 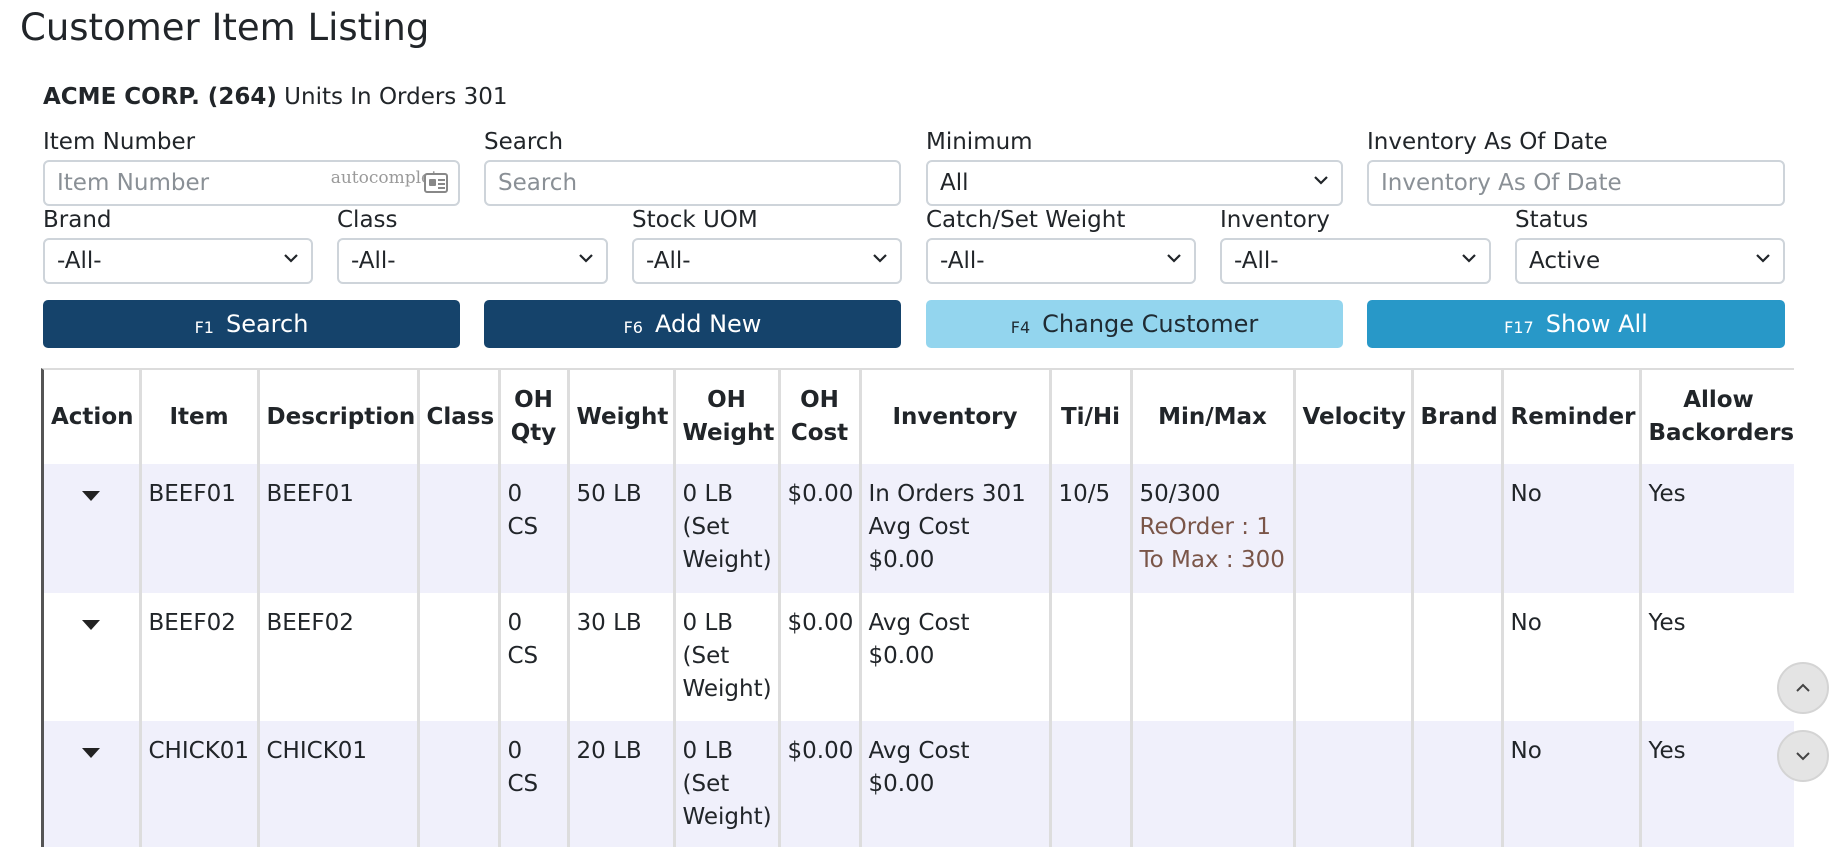 I want to click on cell-weight: 20 LB, so click(x=622, y=784).